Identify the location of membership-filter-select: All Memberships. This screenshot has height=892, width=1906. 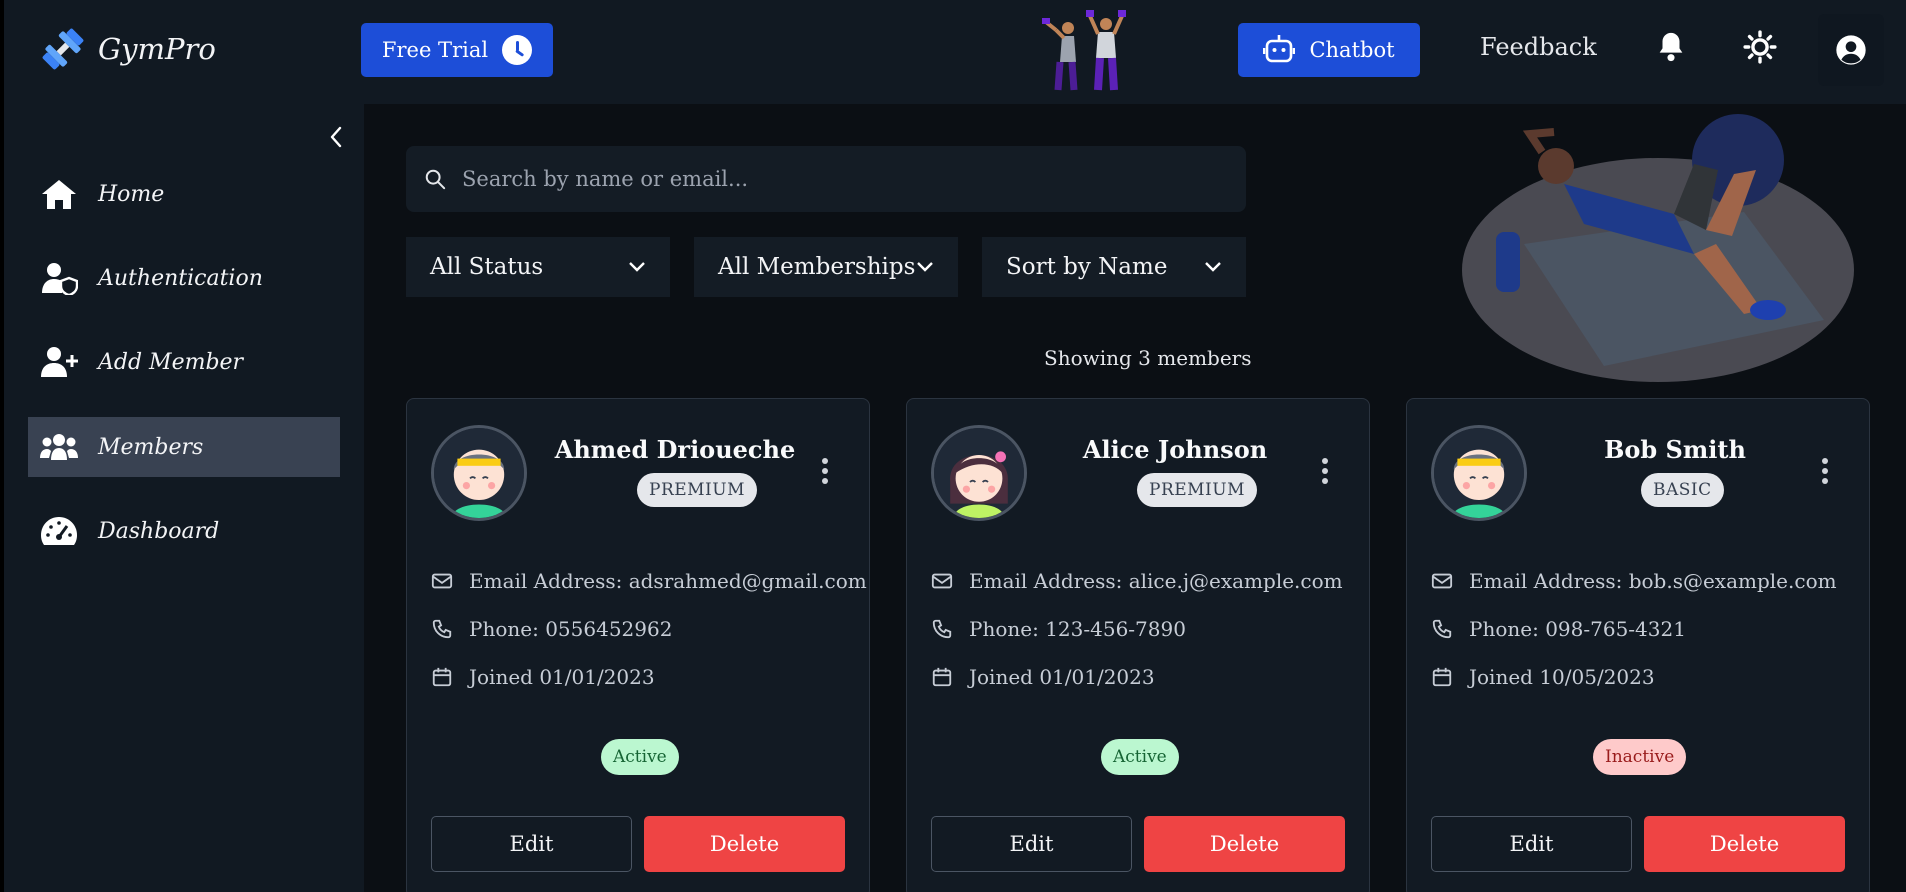
(826, 267).